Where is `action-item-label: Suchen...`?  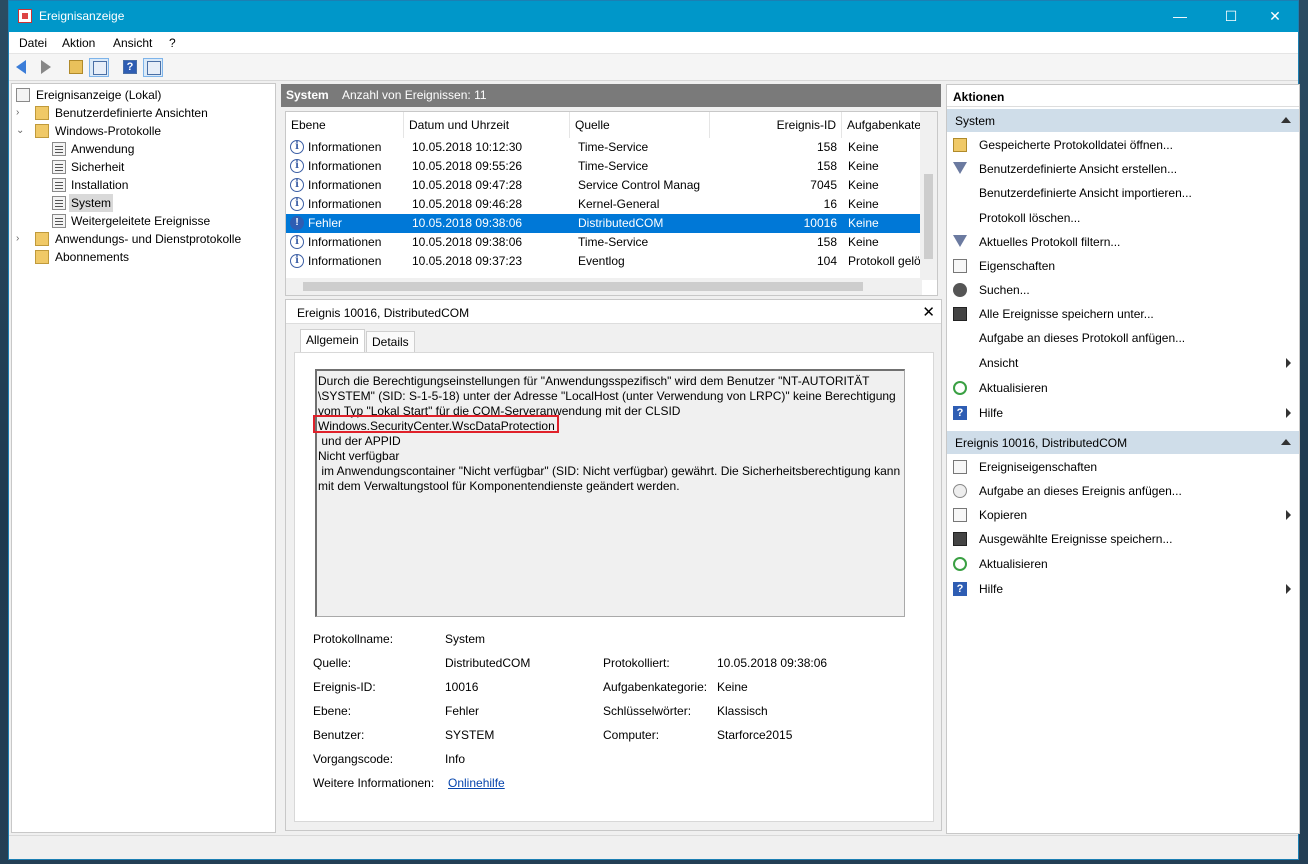
action-item-label: Suchen... is located at coordinates (1004, 290).